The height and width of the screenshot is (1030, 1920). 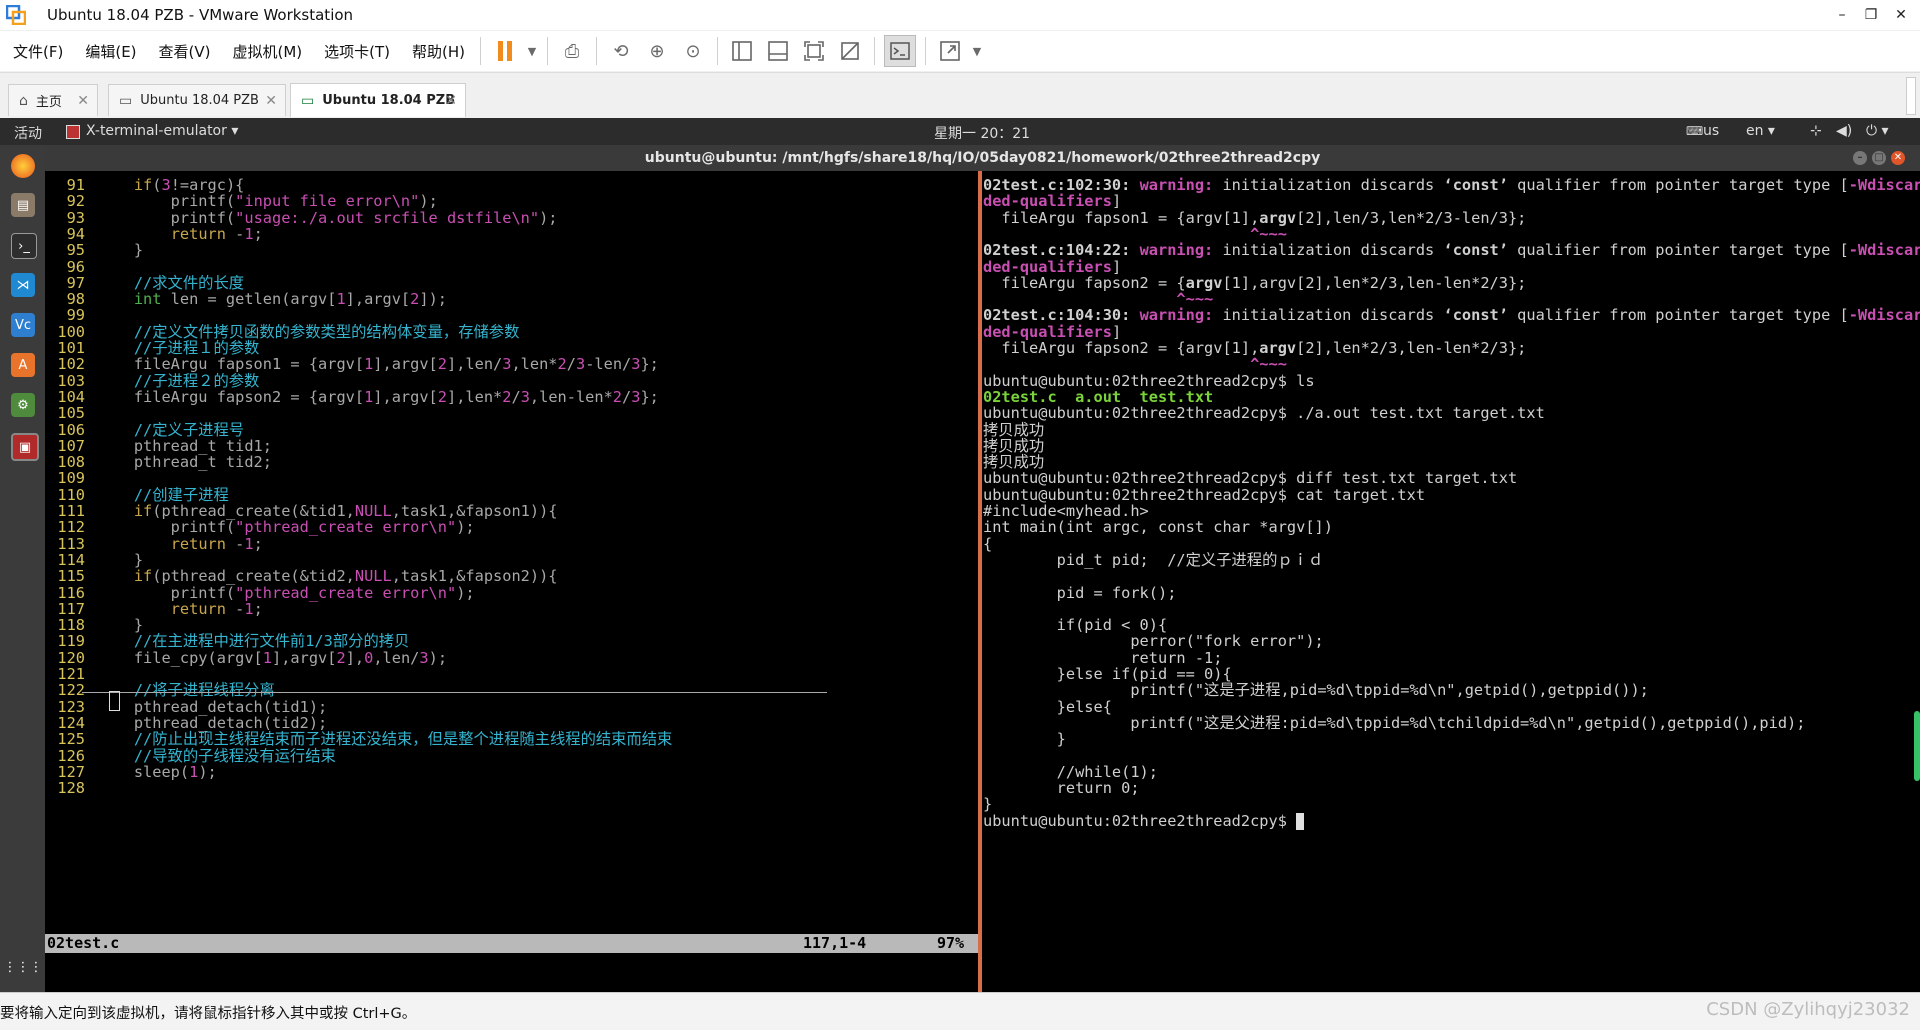 I want to click on vc-app-icon: Vc, so click(x=23, y=325).